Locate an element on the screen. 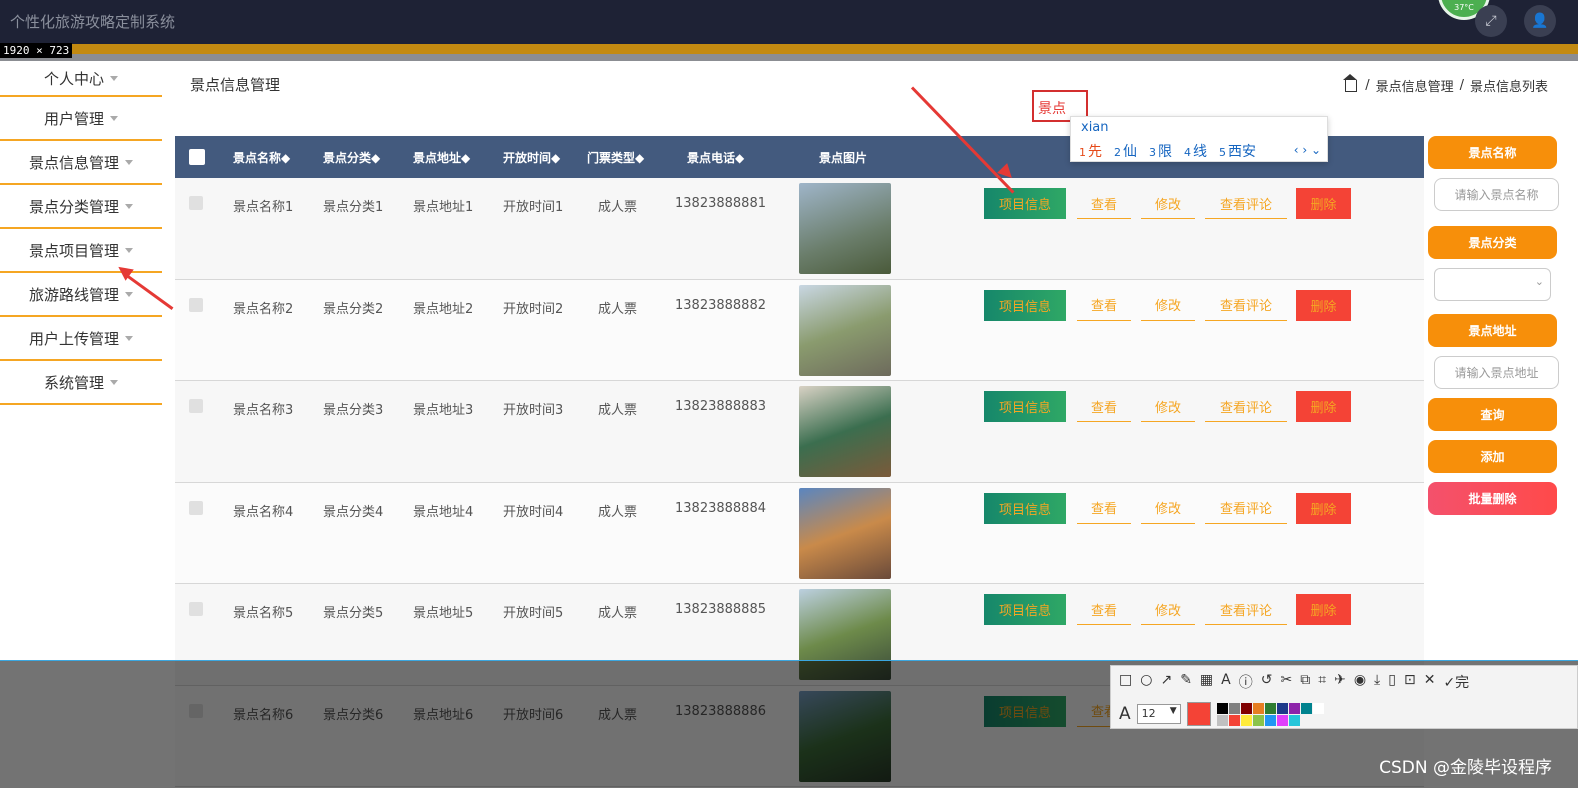  sidebar-item-user-management: 用户管理 is located at coordinates (81, 119).